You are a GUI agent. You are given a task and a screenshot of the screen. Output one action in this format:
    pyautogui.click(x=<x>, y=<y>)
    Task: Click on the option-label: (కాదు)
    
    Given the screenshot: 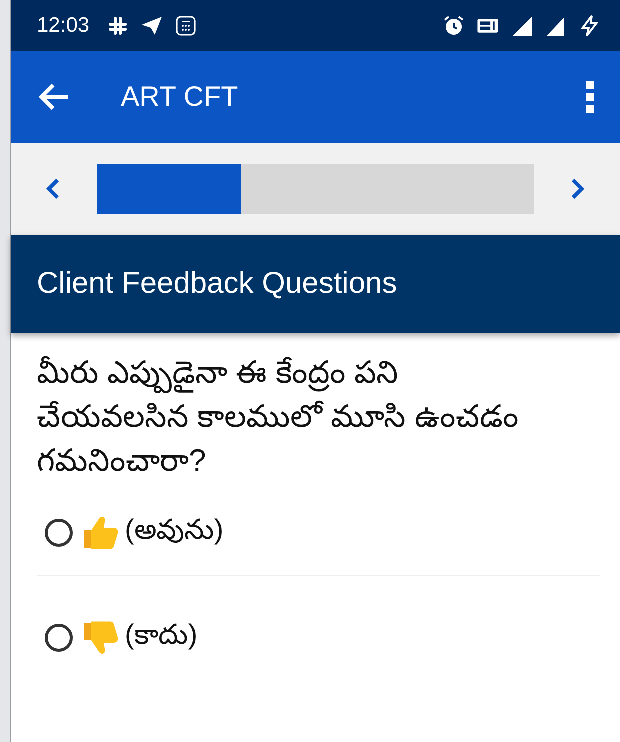 What is the action you would take?
    pyautogui.click(x=161, y=638)
    